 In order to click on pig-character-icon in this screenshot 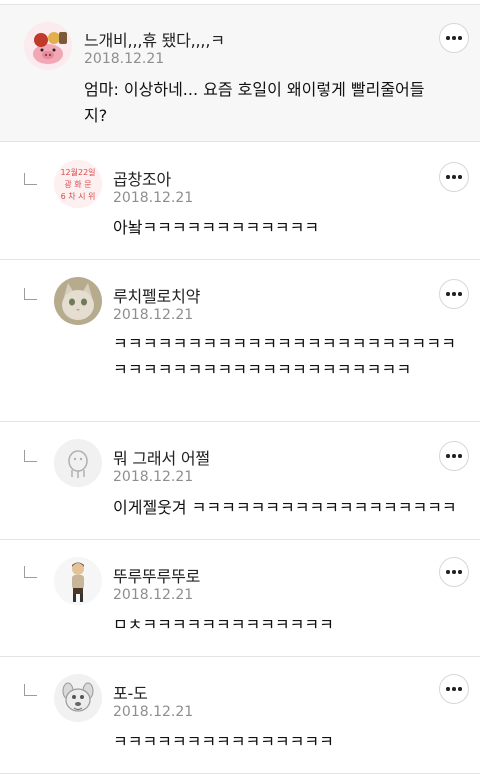, I will do `click(48, 46)`.